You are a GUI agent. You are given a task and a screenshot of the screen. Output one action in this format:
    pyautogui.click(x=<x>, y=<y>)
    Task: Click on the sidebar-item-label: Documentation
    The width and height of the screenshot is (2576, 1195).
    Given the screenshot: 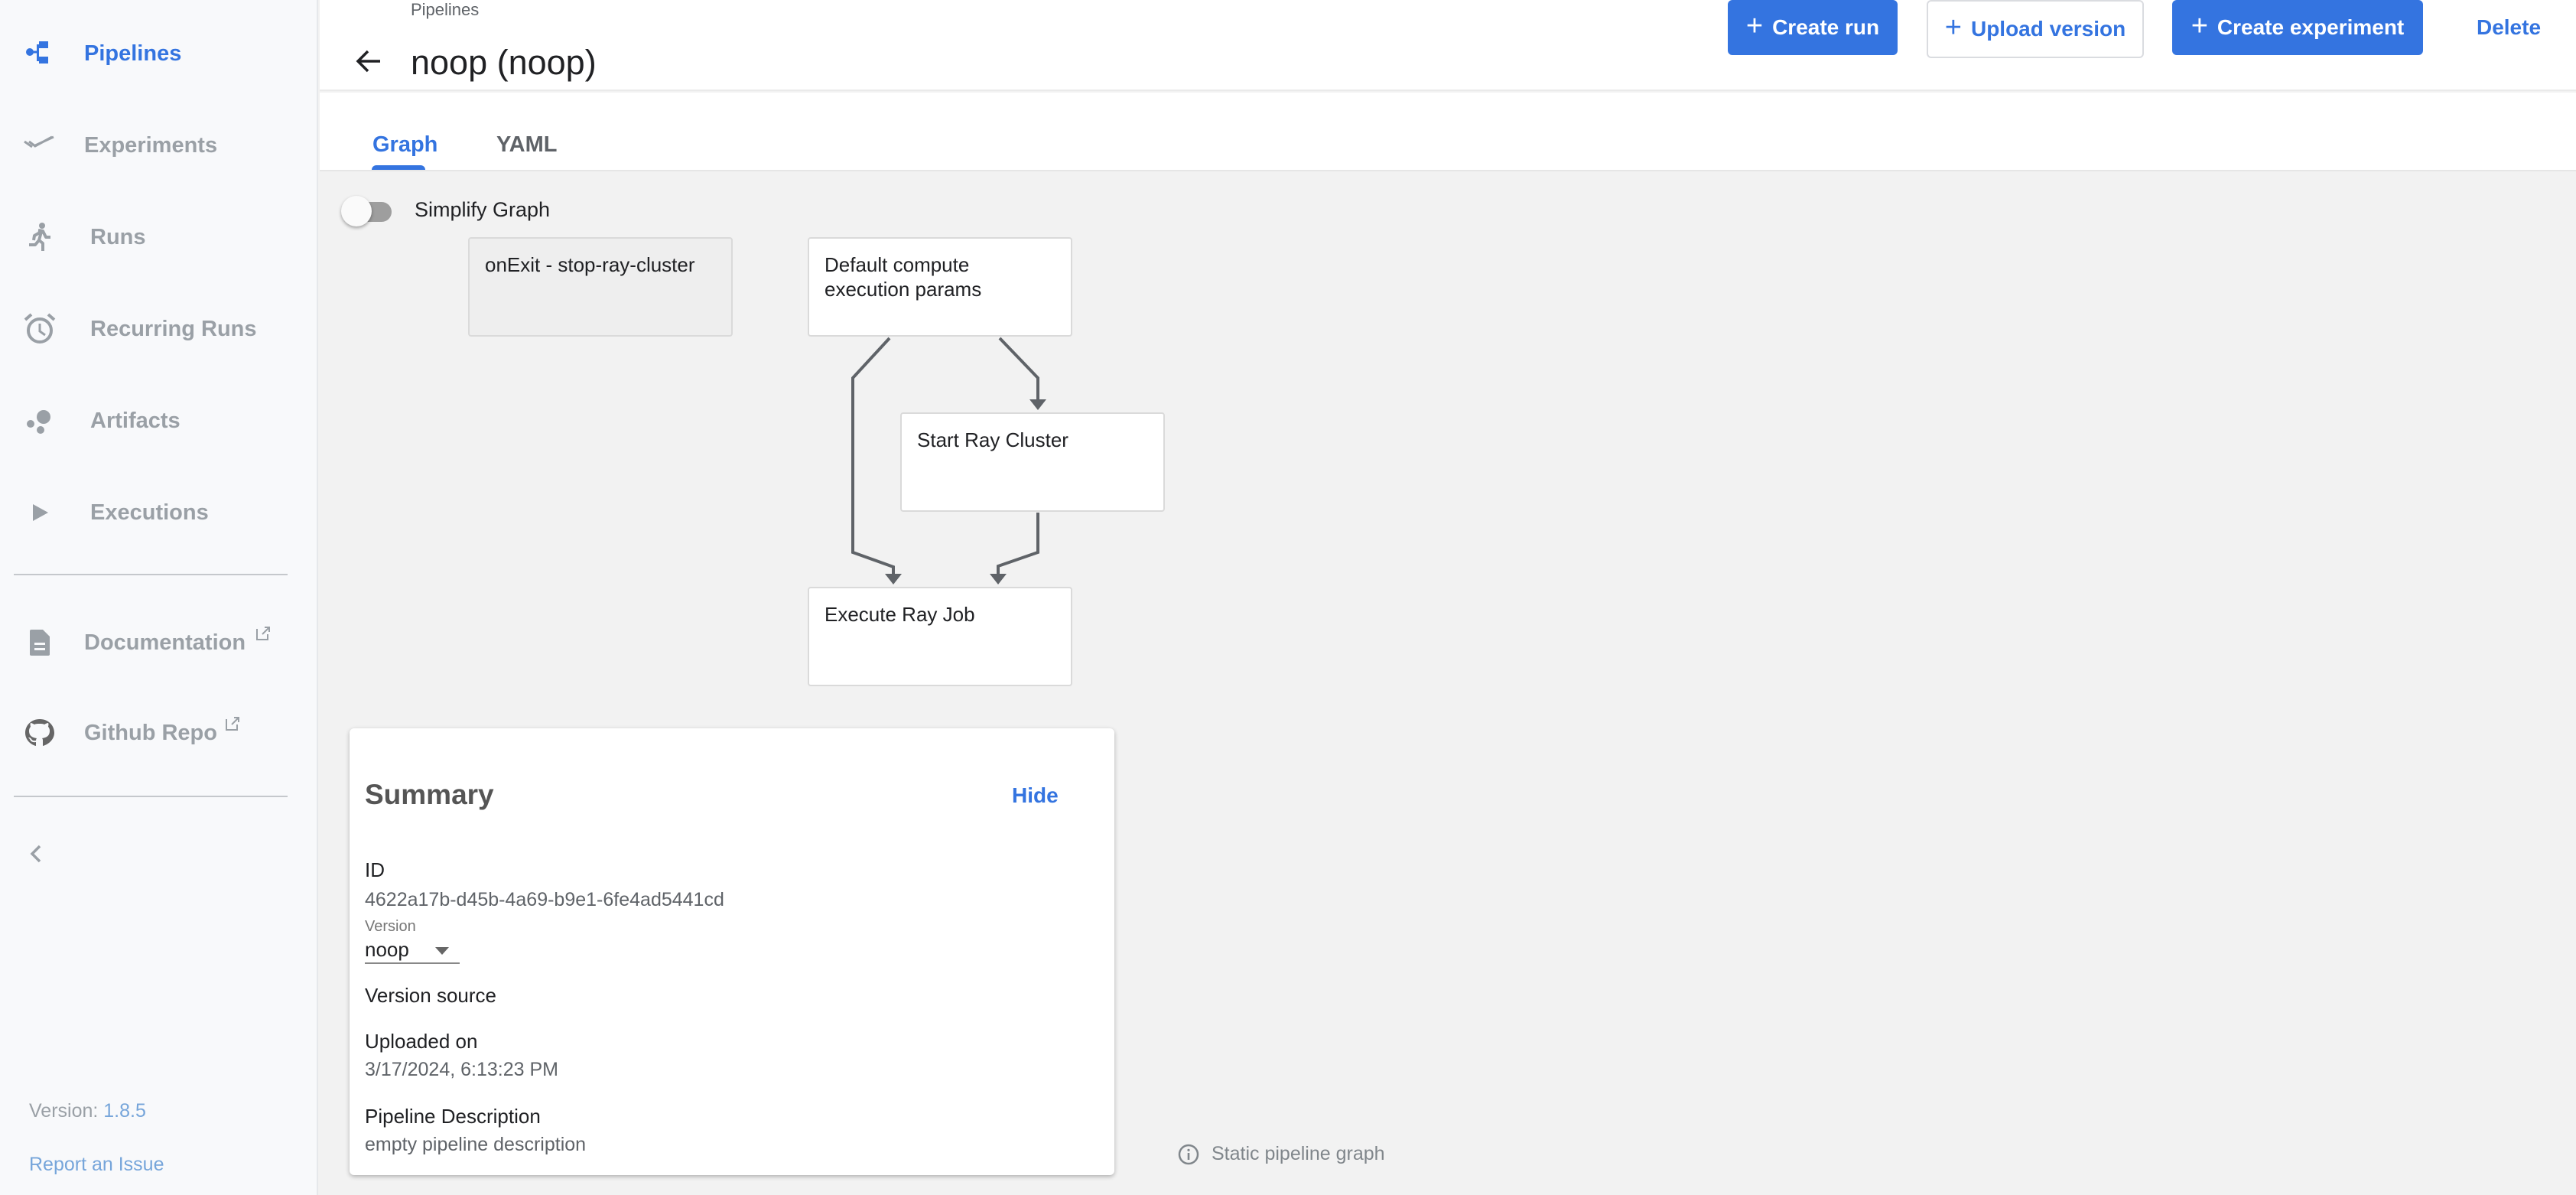 What is the action you would take?
    pyautogui.click(x=165, y=643)
    